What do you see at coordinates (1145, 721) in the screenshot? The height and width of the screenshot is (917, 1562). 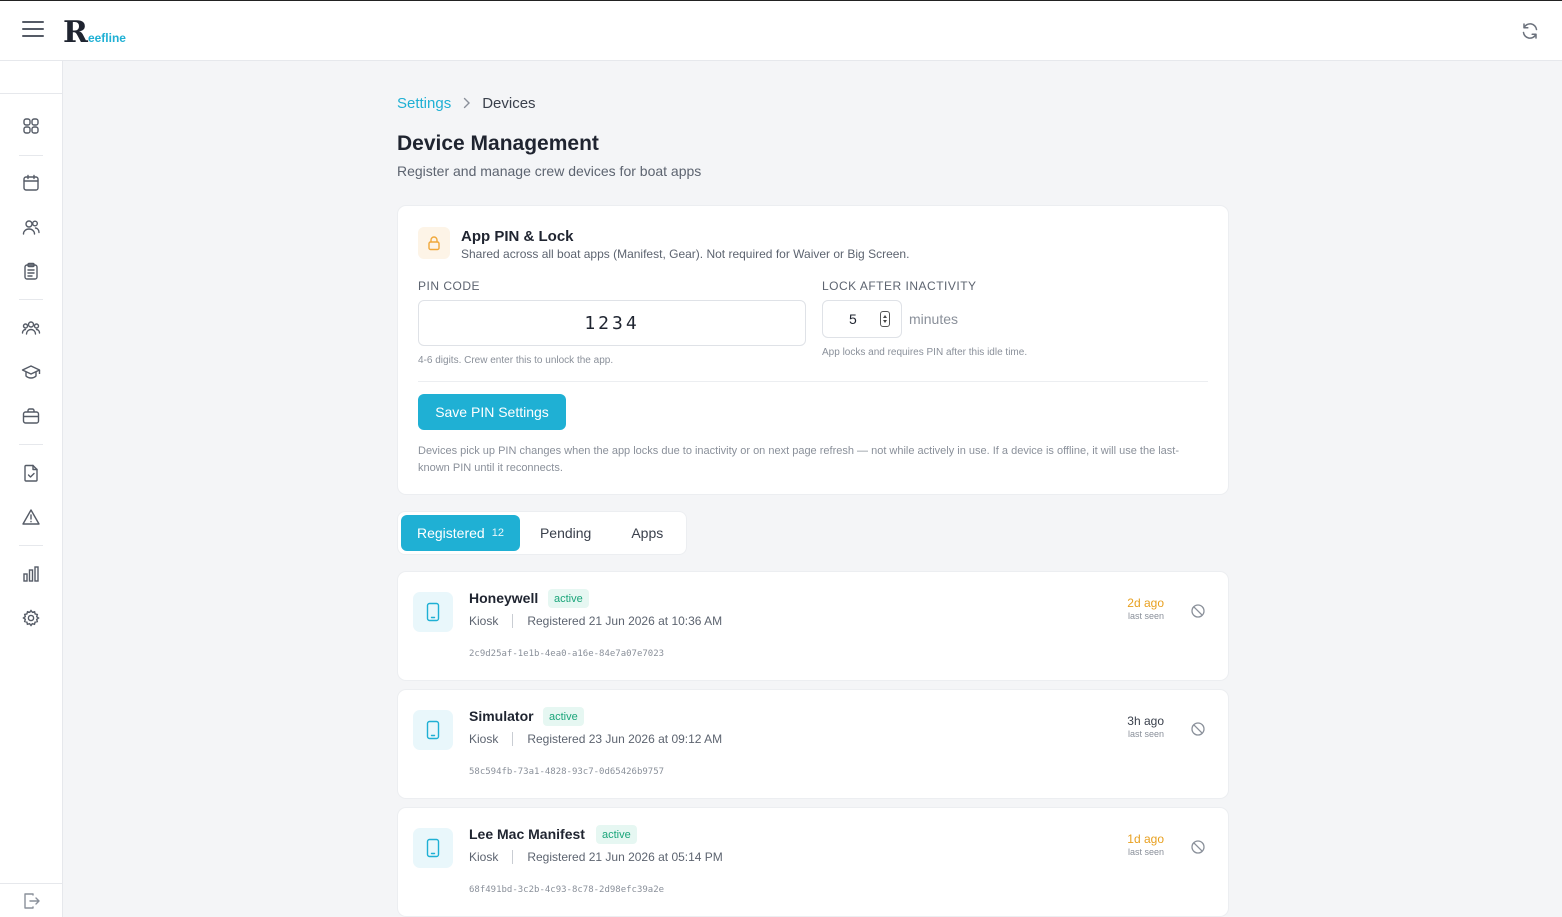 I see `last-seen-value: 3h ago` at bounding box center [1145, 721].